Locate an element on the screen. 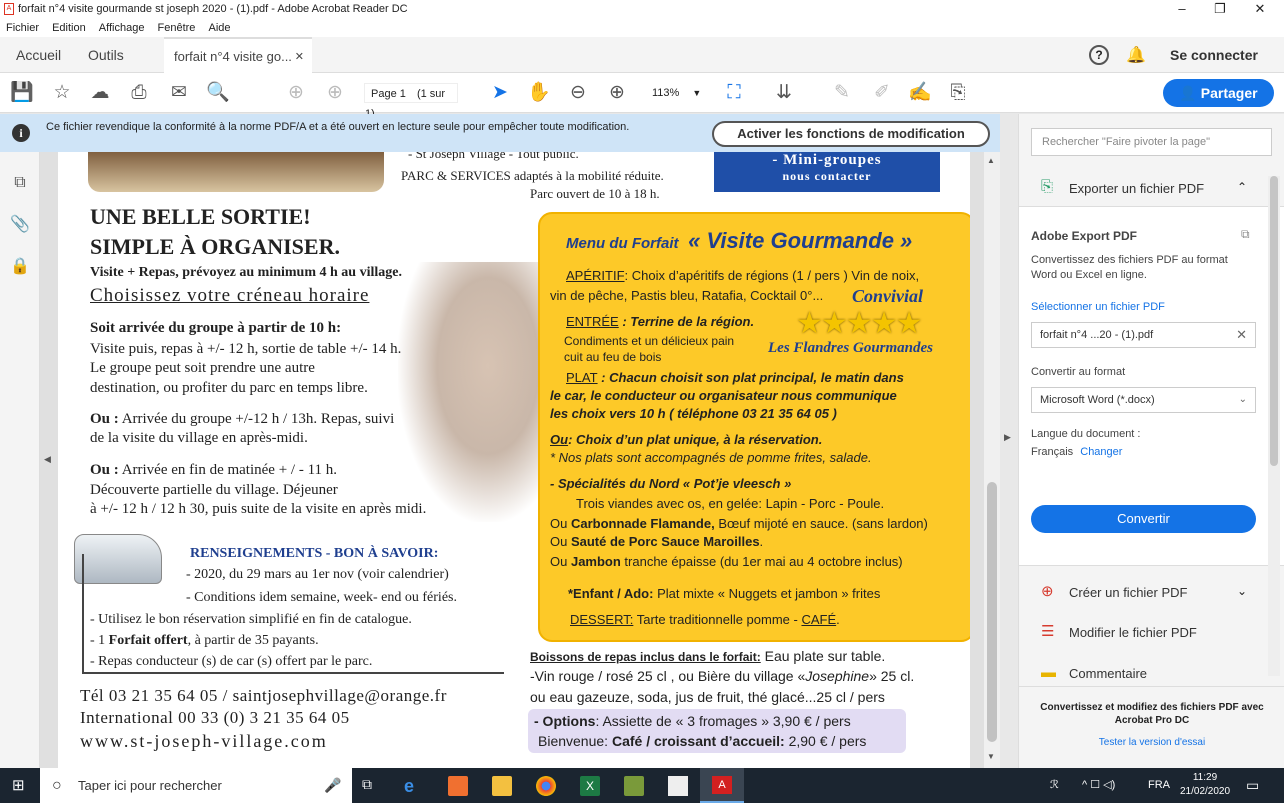 The width and height of the screenshot is (1284, 803). menu-title: Menu du Forfait « Visite Gourmande » is located at coordinates (739, 240).